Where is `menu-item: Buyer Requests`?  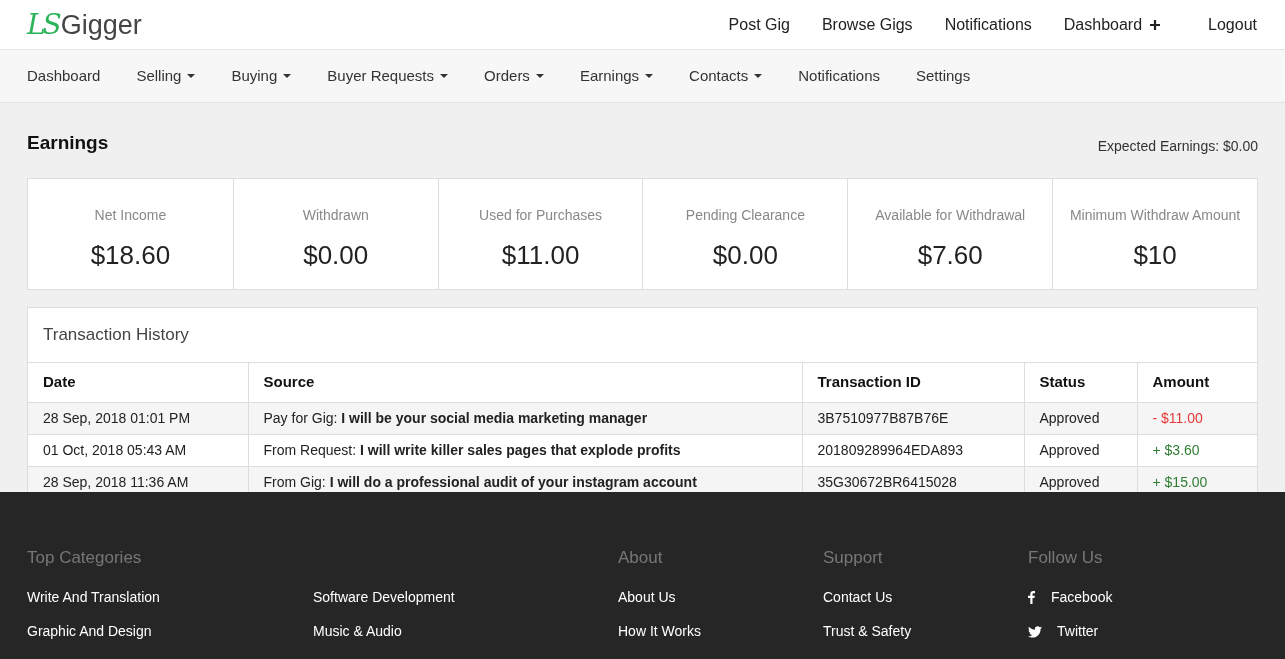
menu-item: Buyer Requests is located at coordinates (388, 76).